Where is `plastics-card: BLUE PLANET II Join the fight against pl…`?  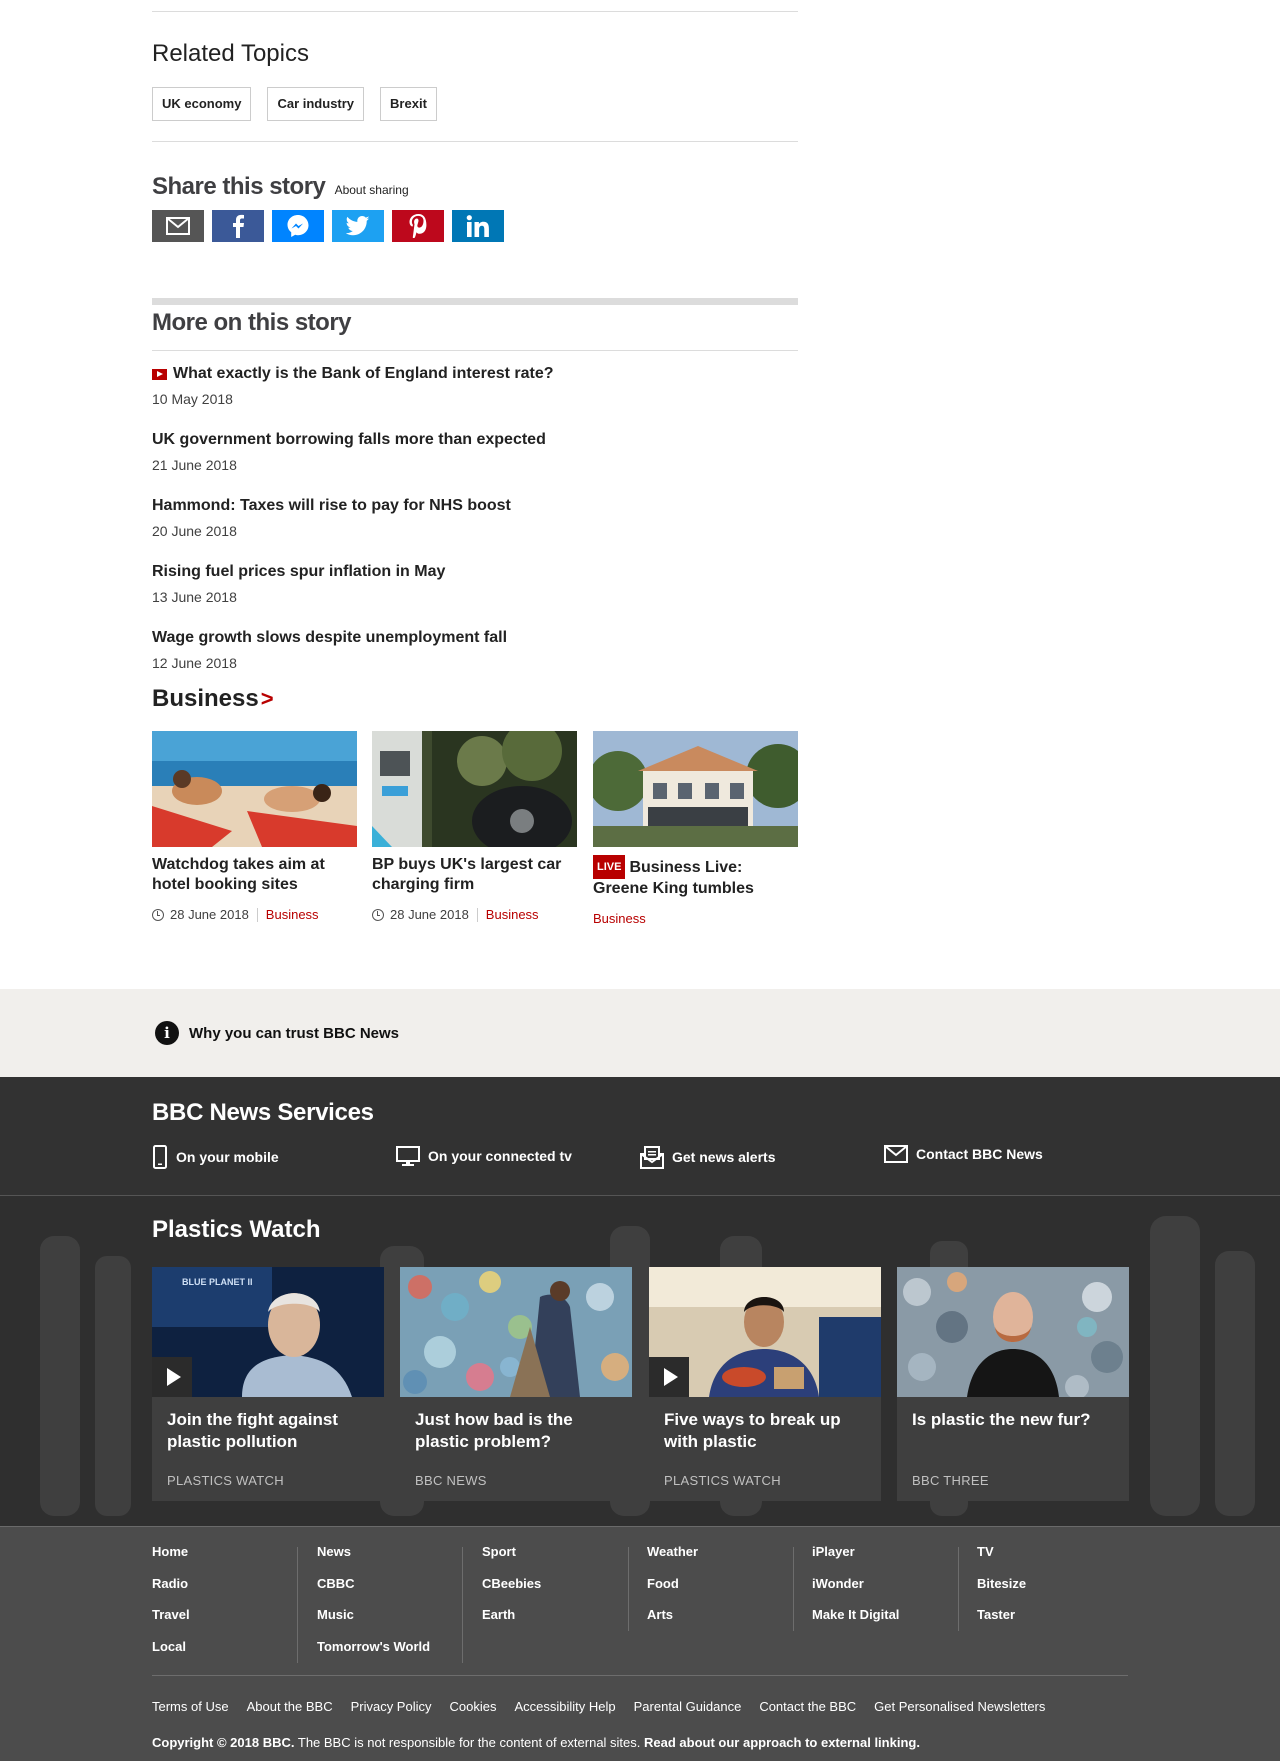 plastics-card: BLUE PLANET II Join the fight against pl… is located at coordinates (268, 1384).